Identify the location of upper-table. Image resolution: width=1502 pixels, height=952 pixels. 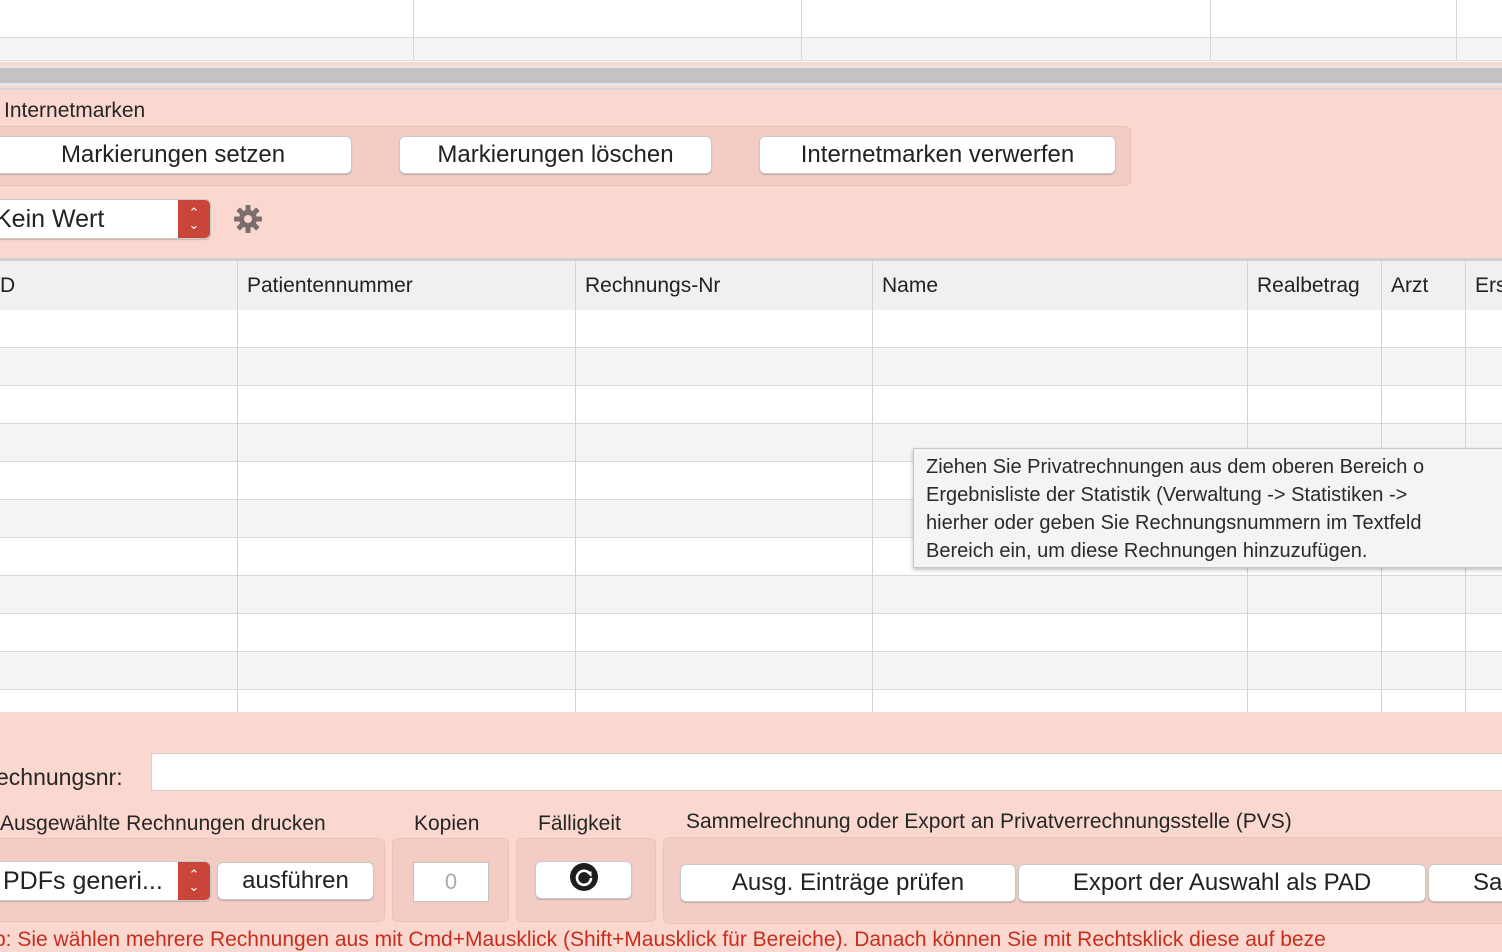
(751, 31).